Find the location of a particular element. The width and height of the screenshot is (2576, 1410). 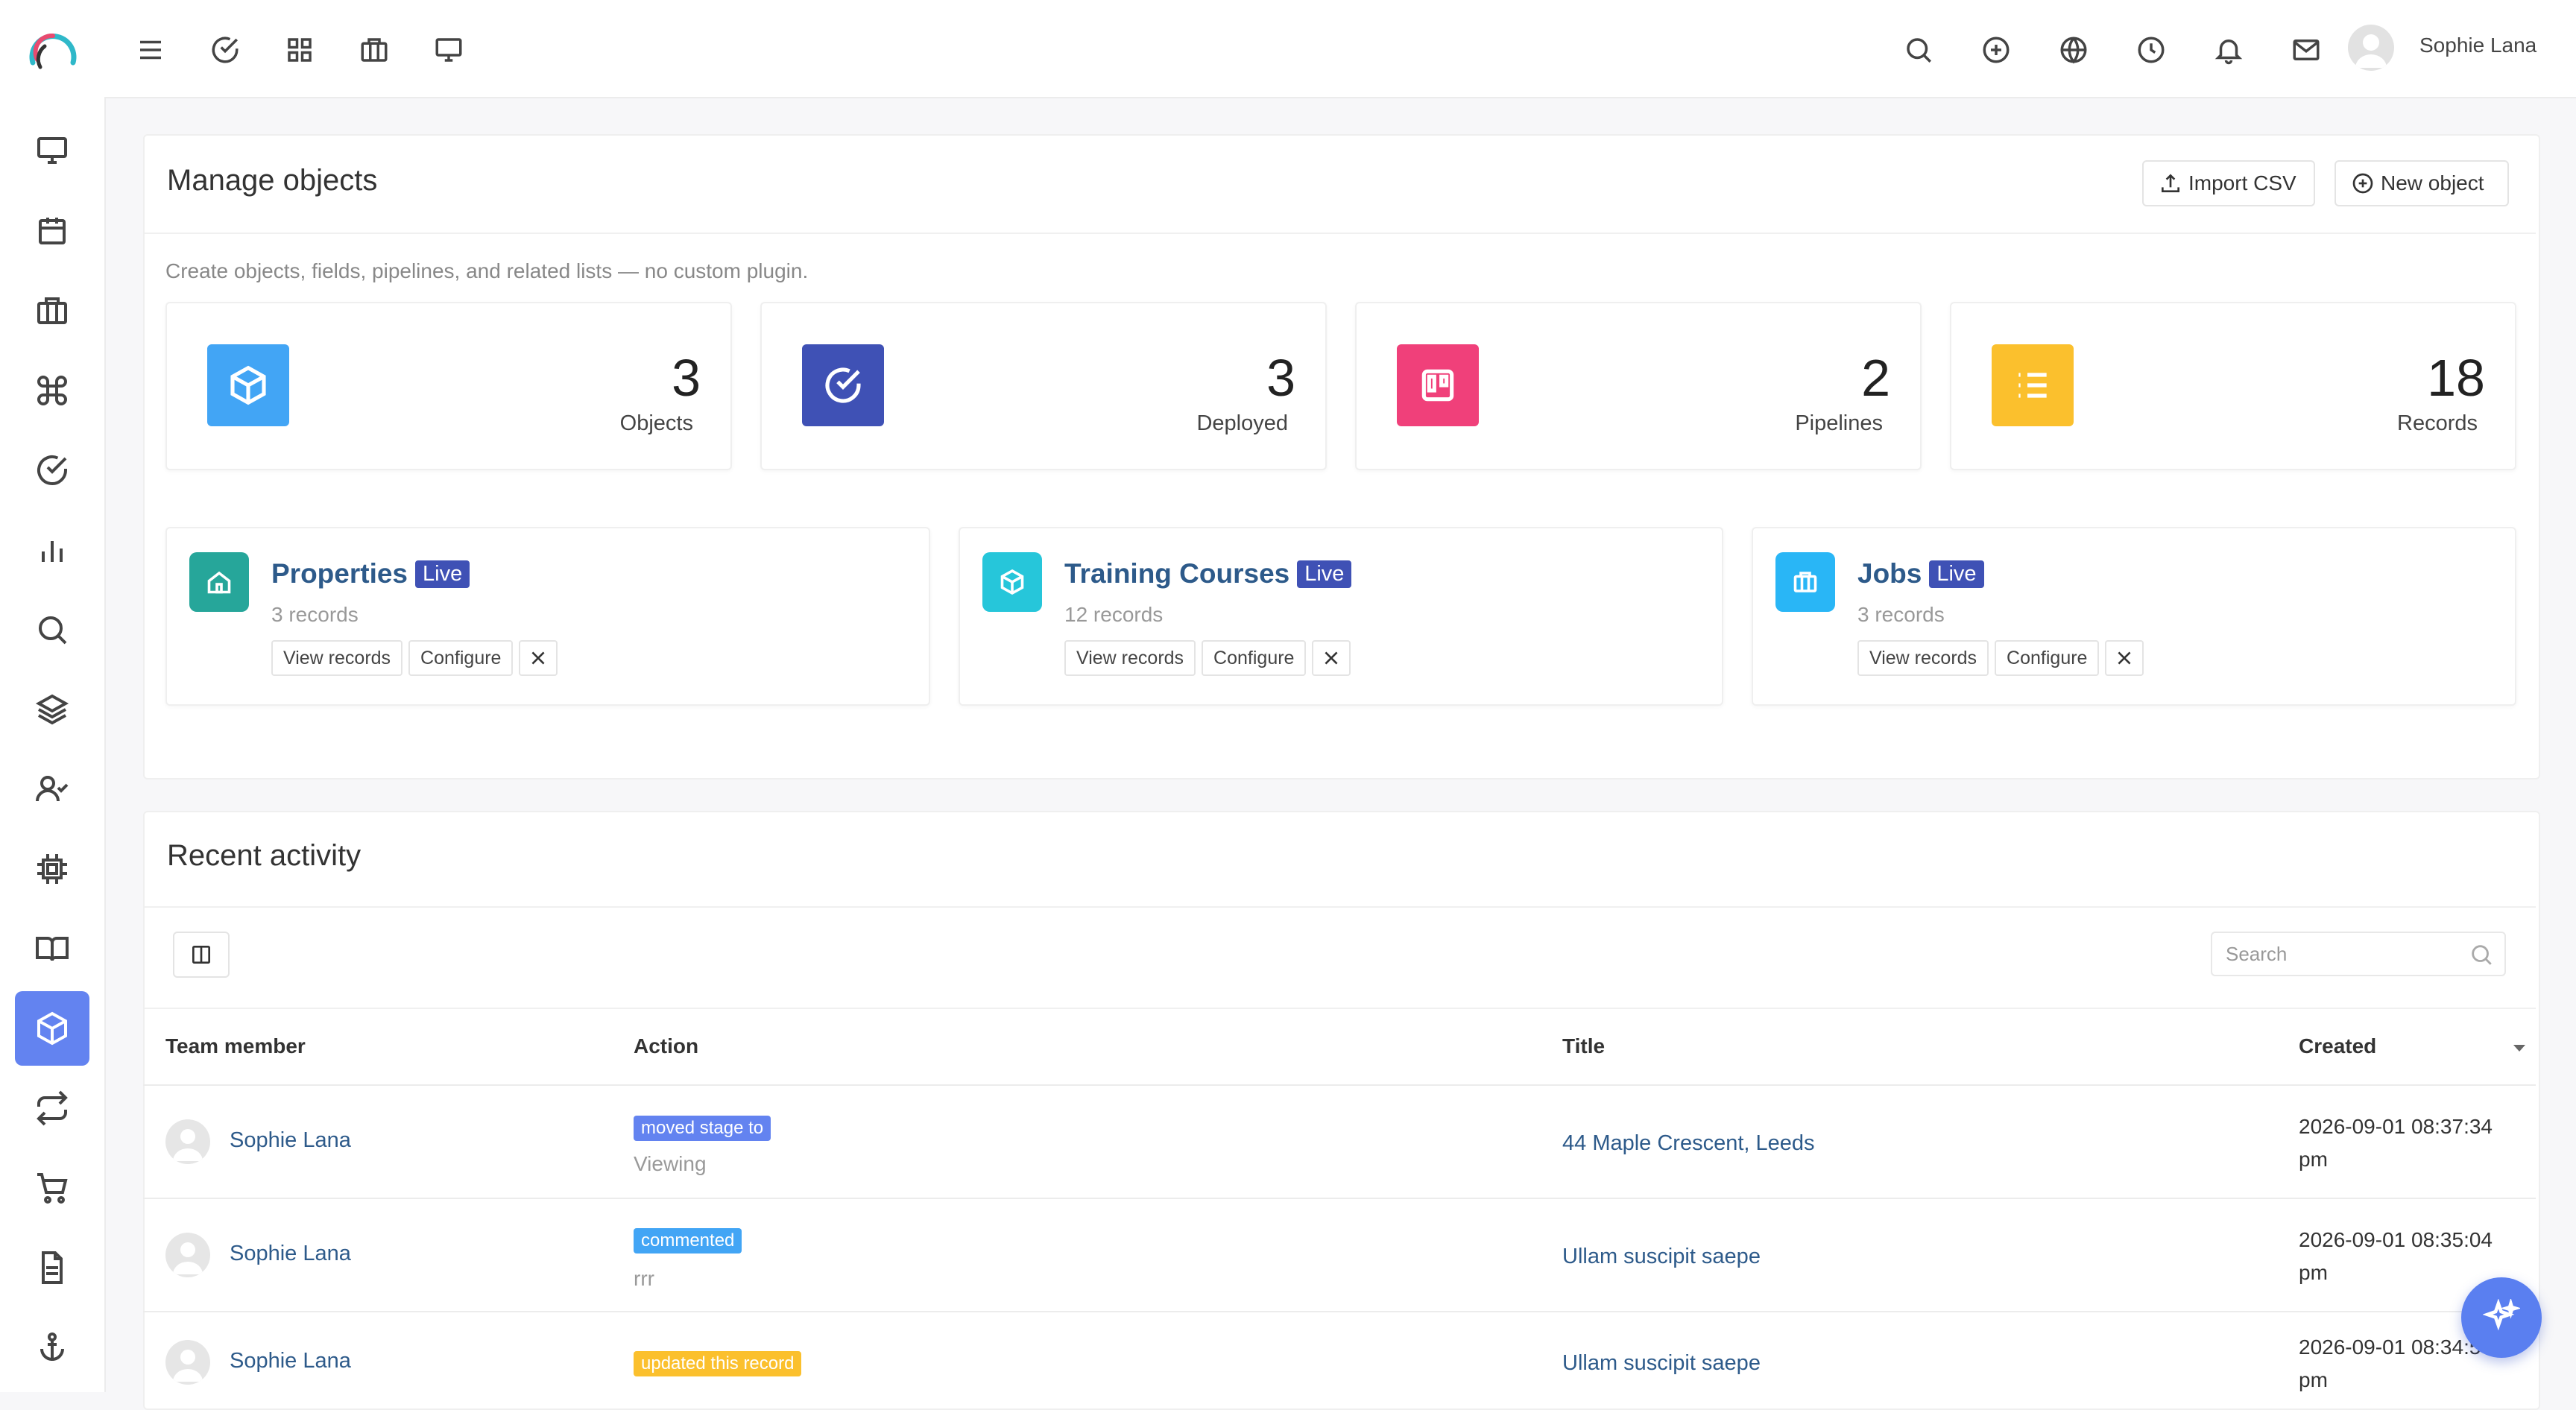

activity-search is located at coordinates (2358, 954).